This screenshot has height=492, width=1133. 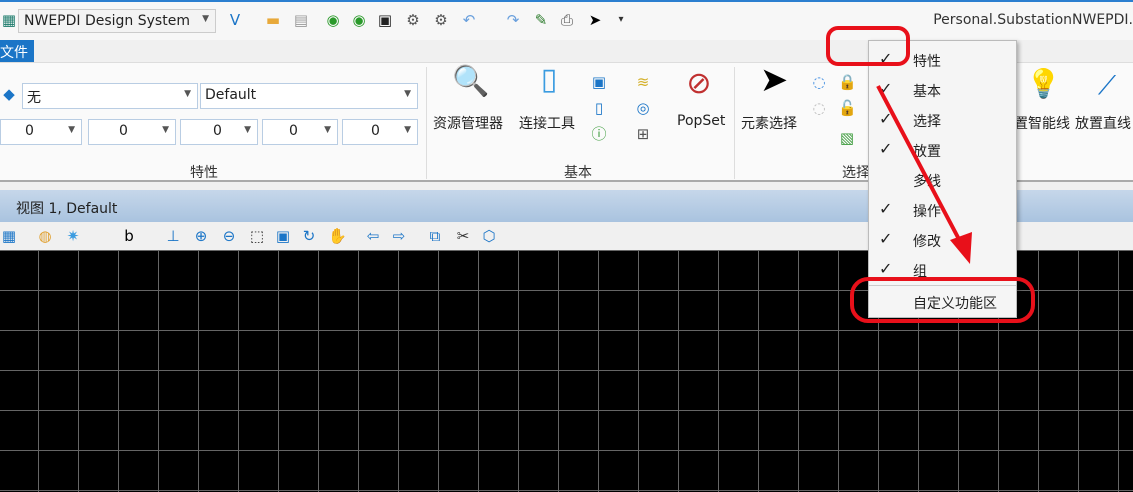 What do you see at coordinates (924, 174) in the screenshot?
I see `annotation-arrow` at bounding box center [924, 174].